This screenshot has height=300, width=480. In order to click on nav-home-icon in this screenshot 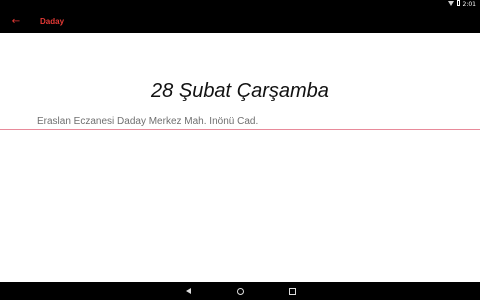, I will do `click(240, 291)`.